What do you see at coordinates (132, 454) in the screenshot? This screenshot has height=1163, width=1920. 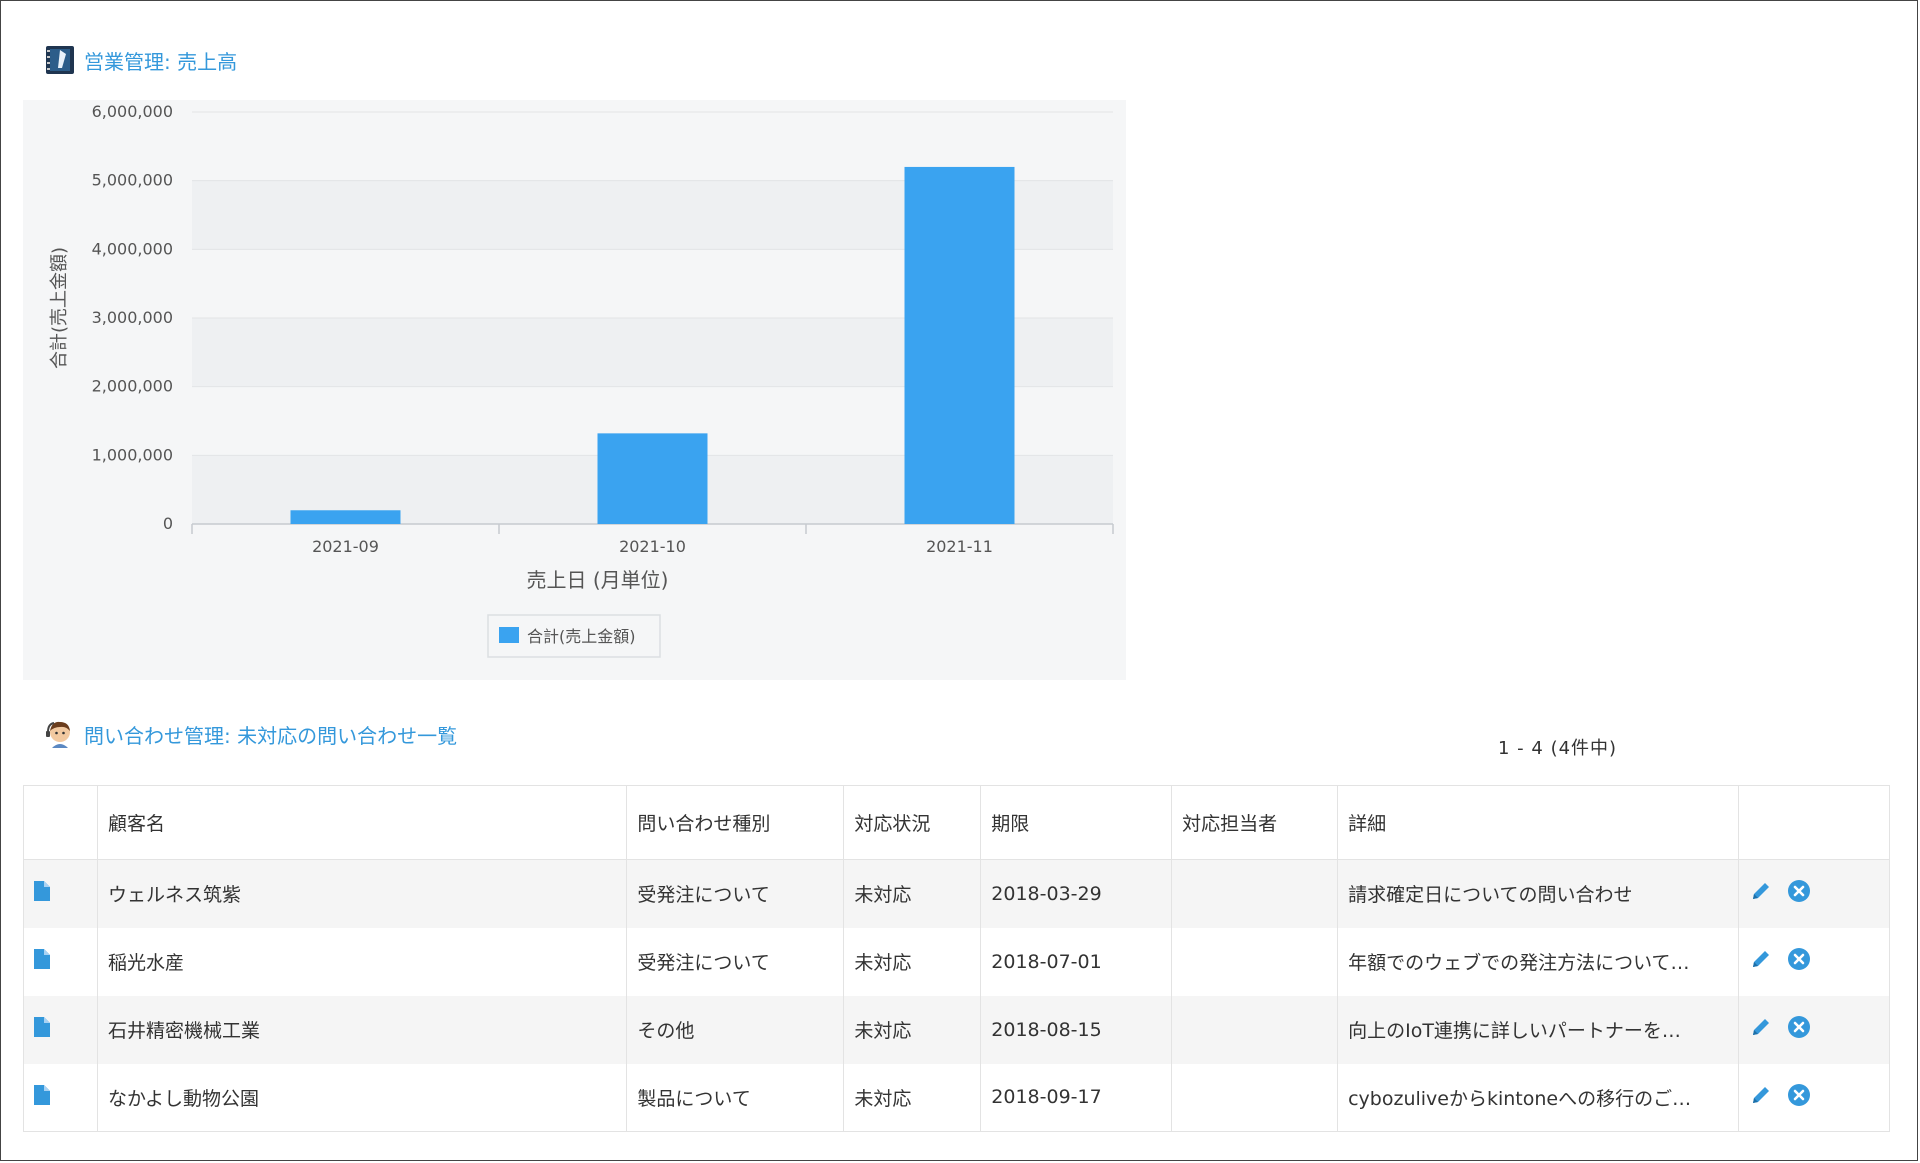 I see `y-tick-label: 1,000,000` at bounding box center [132, 454].